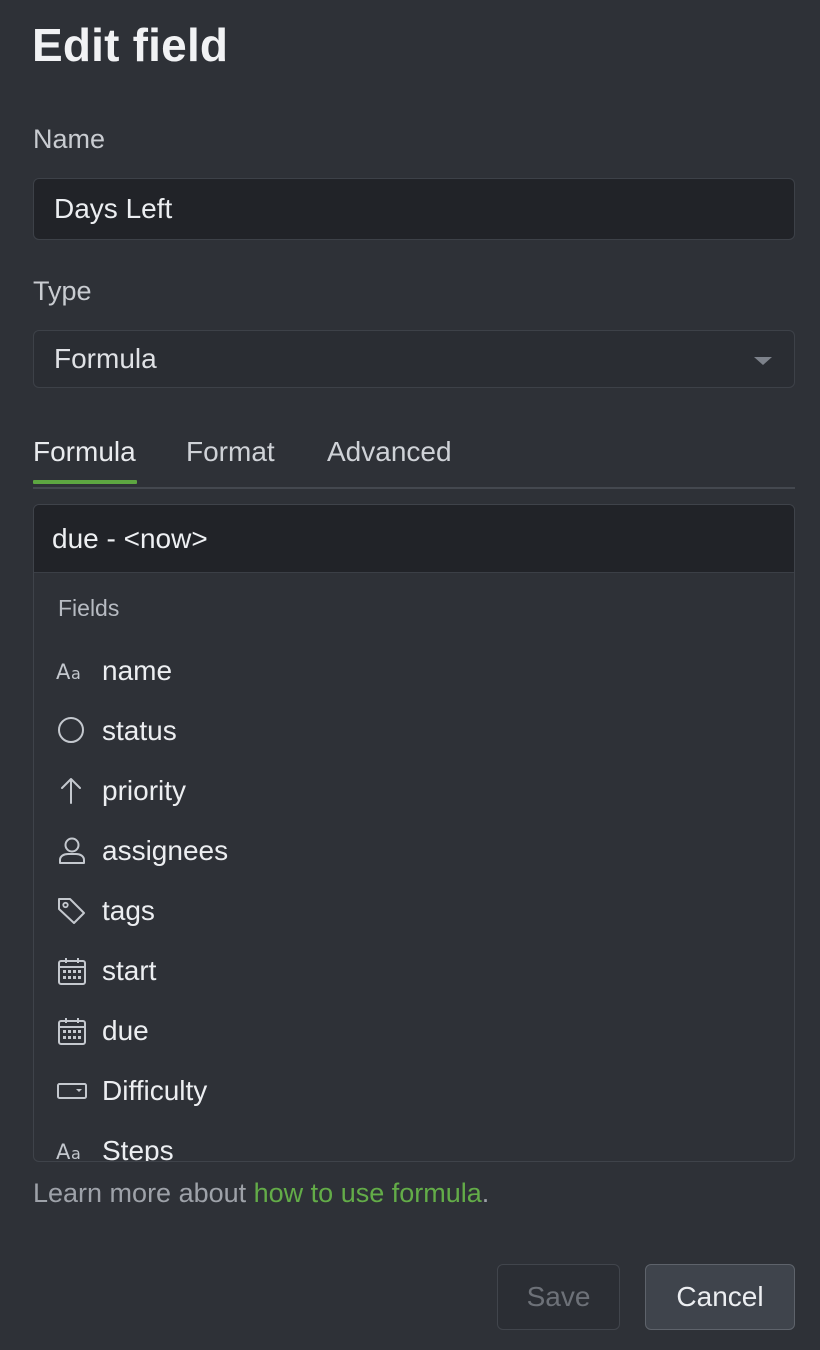 The image size is (820, 1350). What do you see at coordinates (139, 730) in the screenshot?
I see `field-label: status` at bounding box center [139, 730].